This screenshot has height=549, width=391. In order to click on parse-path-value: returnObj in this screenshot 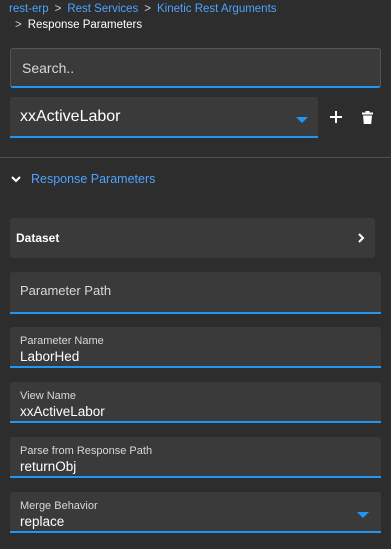, I will do `click(48, 466)`.